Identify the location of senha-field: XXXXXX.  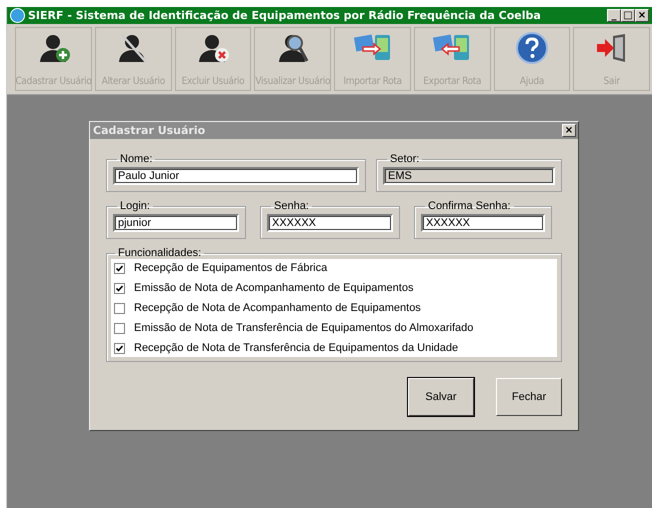
(330, 223).